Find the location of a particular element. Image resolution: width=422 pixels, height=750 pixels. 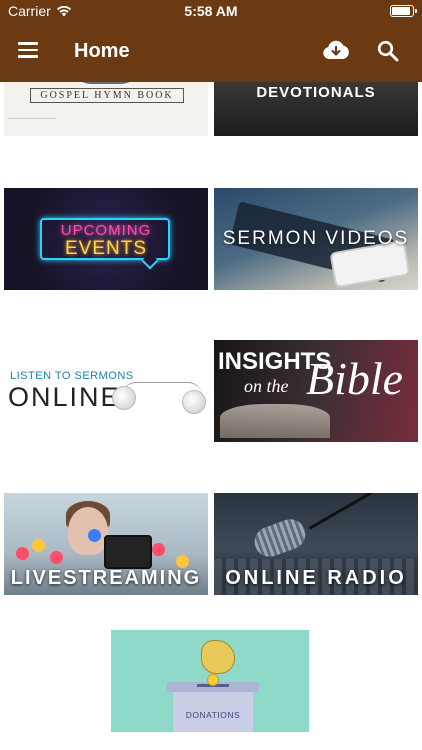

donations-label: DONATIONS is located at coordinates (213, 715).